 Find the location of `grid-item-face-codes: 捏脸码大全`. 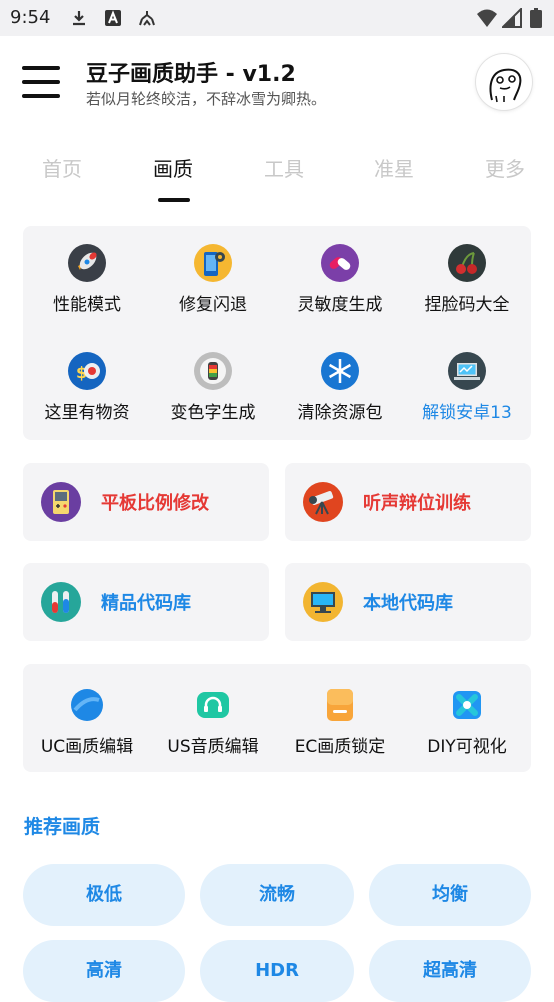

grid-item-face-codes: 捏脸码大全 is located at coordinates (467, 279).